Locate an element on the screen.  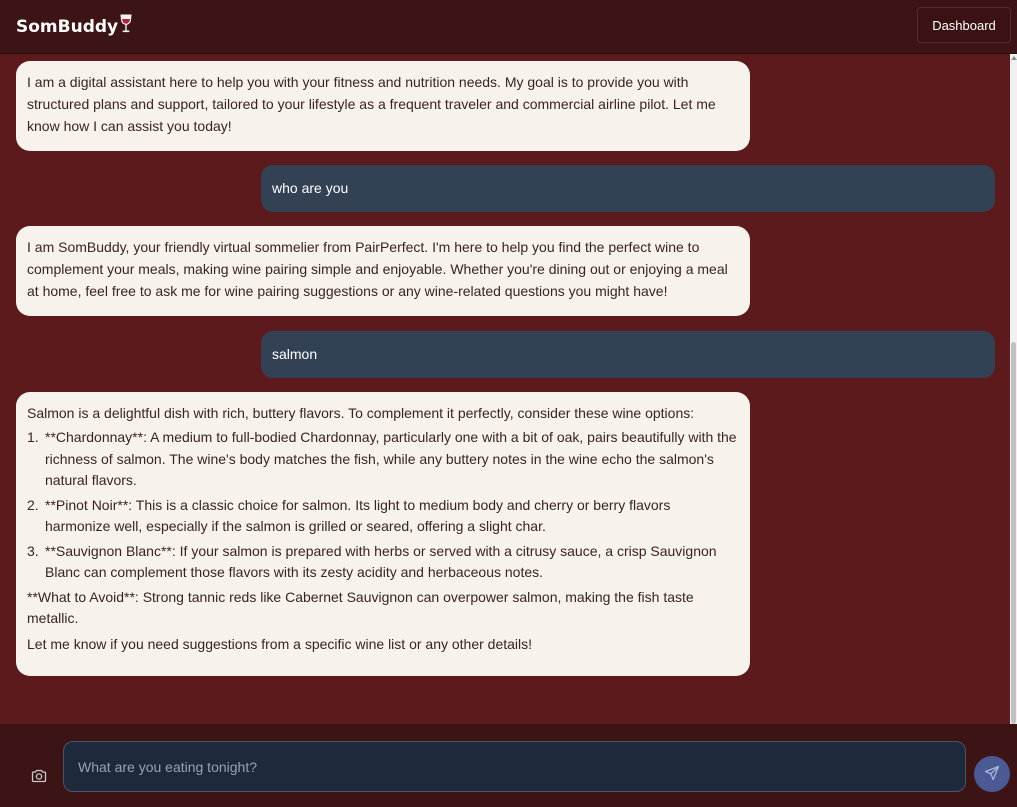
chat-scrollbar is located at coordinates (1013, 389).